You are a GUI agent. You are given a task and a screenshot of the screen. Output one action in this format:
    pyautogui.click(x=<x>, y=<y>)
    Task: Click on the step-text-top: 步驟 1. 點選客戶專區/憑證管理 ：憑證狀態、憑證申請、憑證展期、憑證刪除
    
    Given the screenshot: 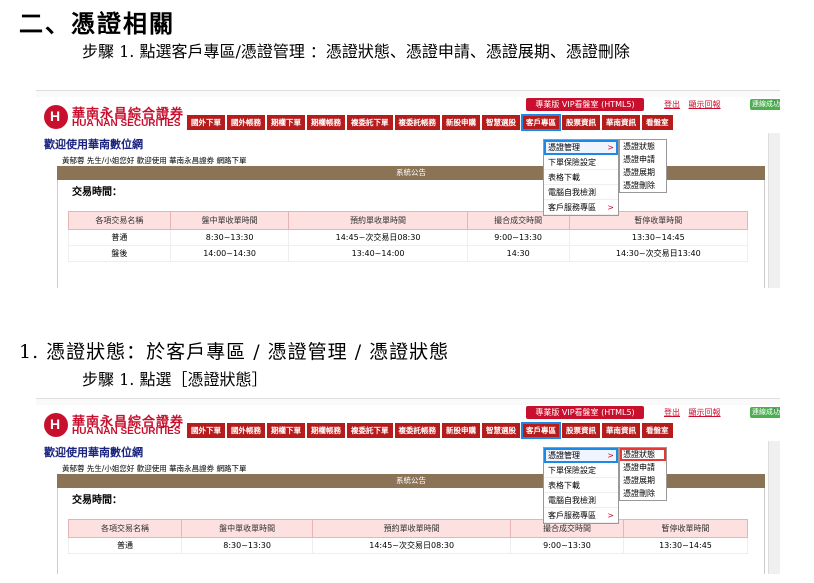 What is the action you would take?
    pyautogui.click(x=356, y=51)
    